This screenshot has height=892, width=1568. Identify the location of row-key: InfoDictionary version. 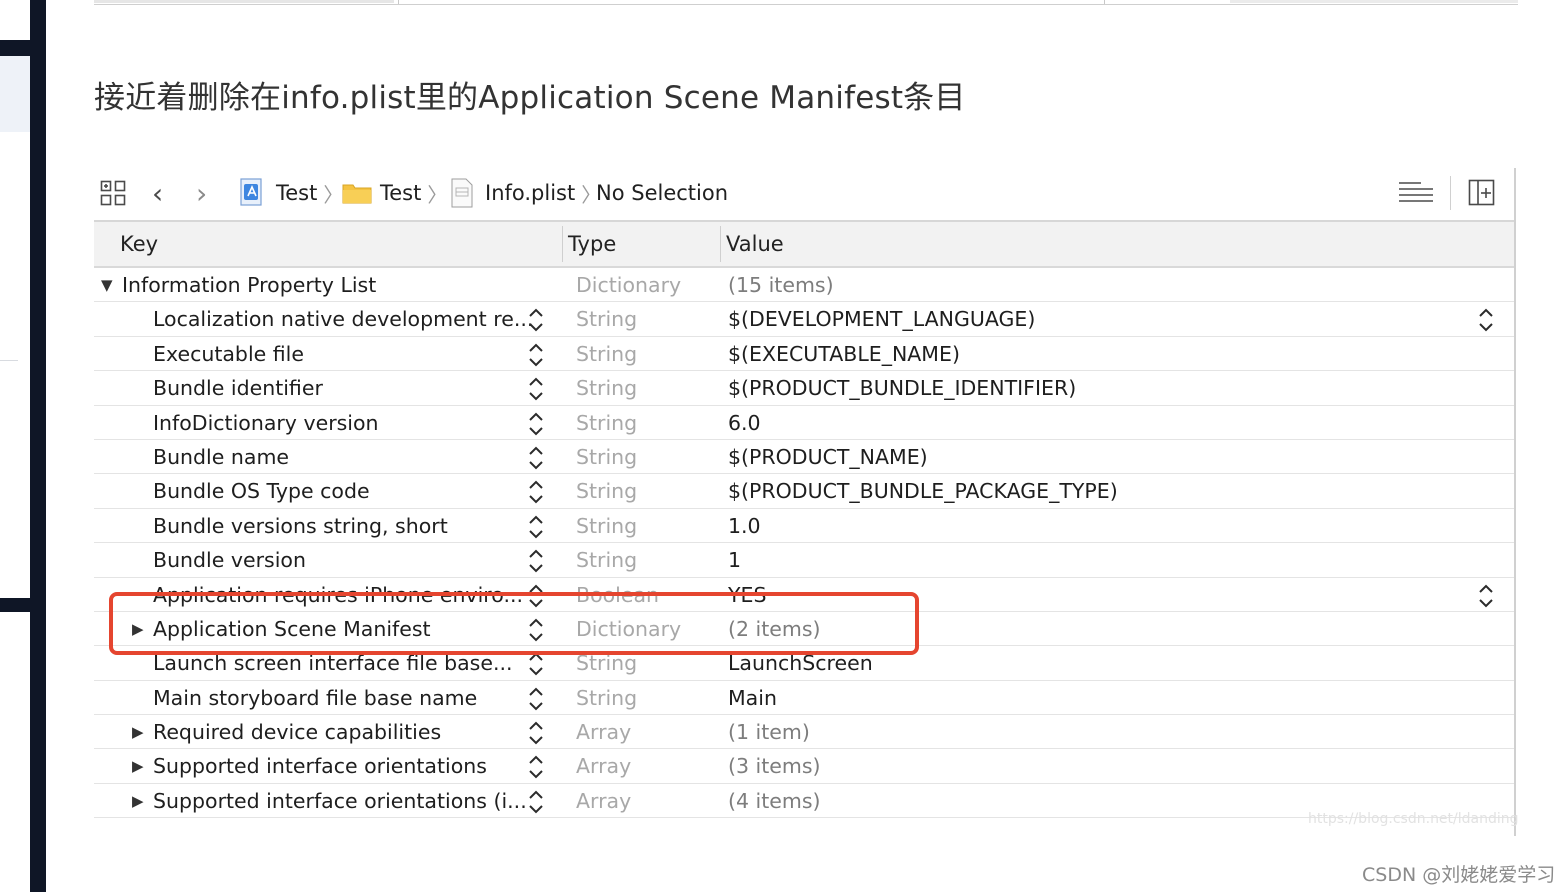
(266, 422).